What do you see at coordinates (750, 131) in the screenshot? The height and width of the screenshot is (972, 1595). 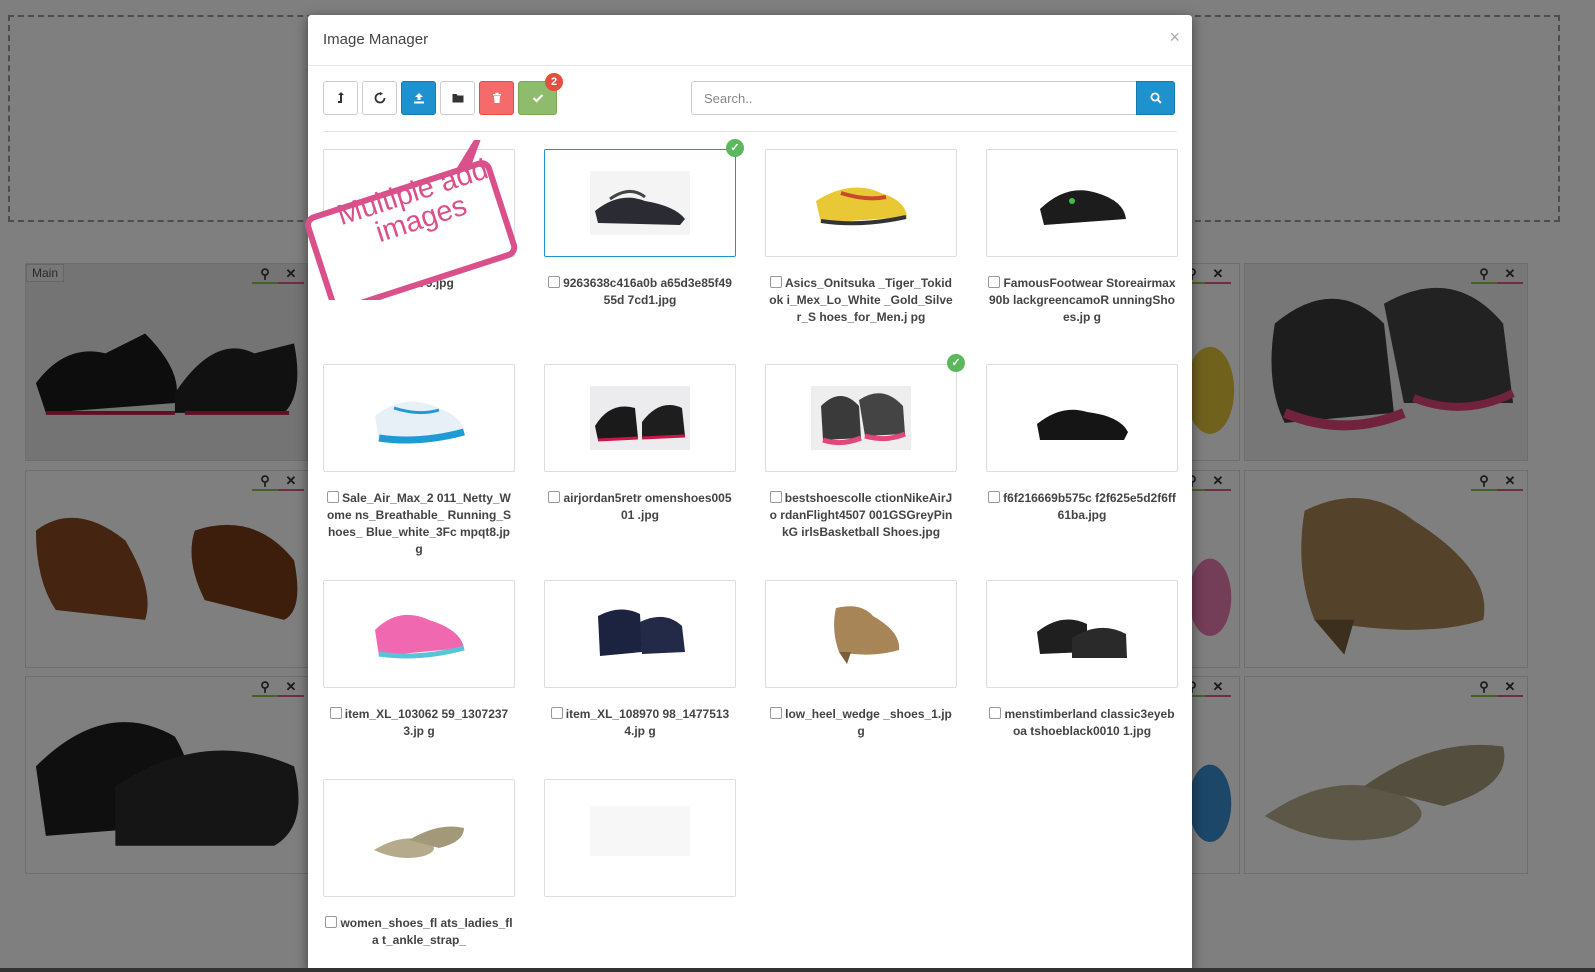 I see `toolbar-divider` at bounding box center [750, 131].